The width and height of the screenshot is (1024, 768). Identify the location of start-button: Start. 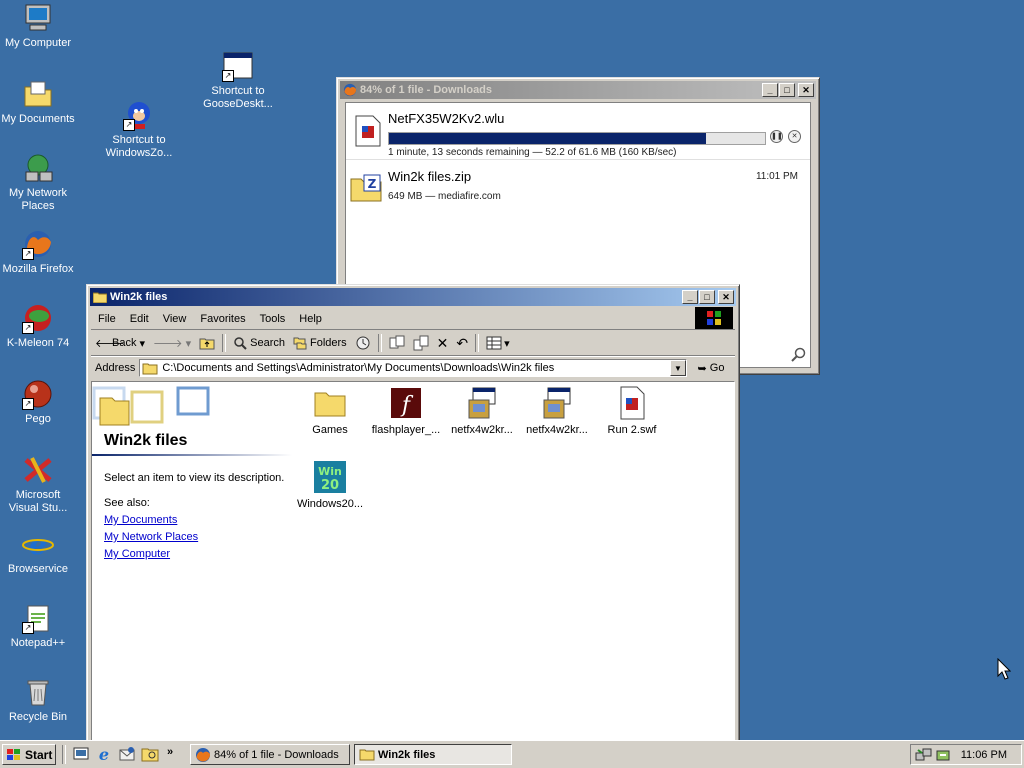
(29, 754).